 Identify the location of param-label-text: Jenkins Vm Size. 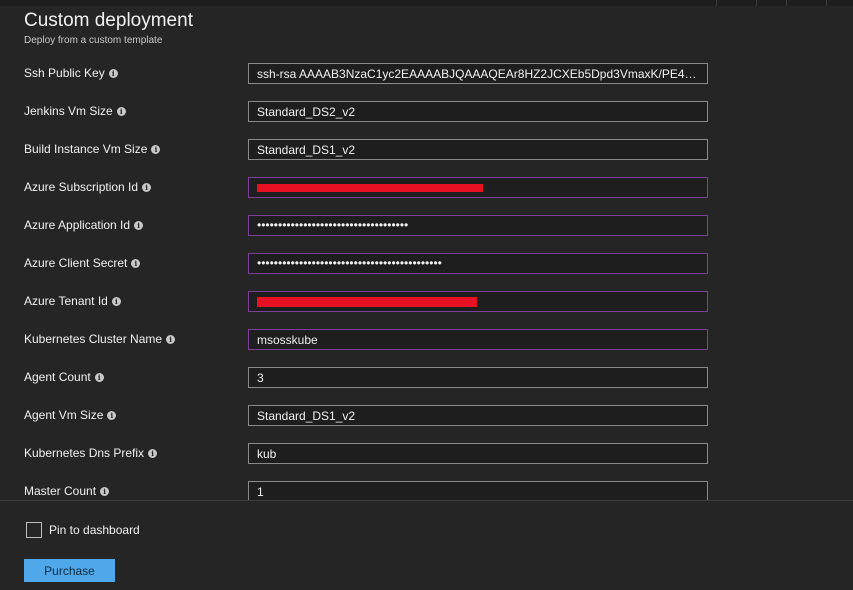
(68, 111).